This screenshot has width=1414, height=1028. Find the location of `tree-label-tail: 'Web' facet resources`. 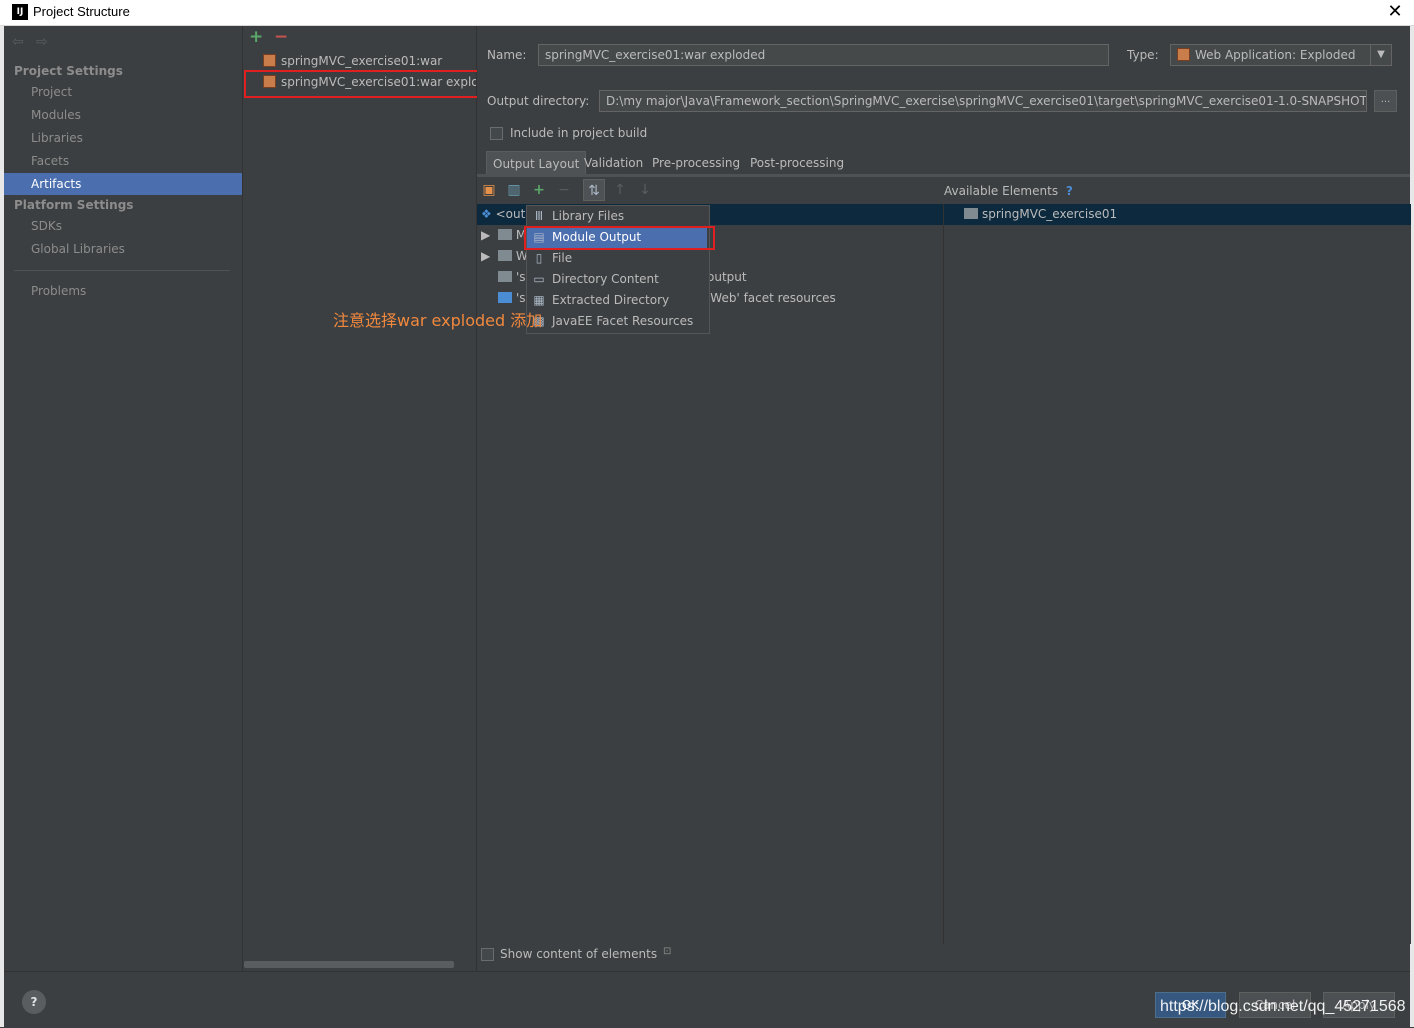

tree-label-tail: 'Web' facet resources is located at coordinates (771, 298).